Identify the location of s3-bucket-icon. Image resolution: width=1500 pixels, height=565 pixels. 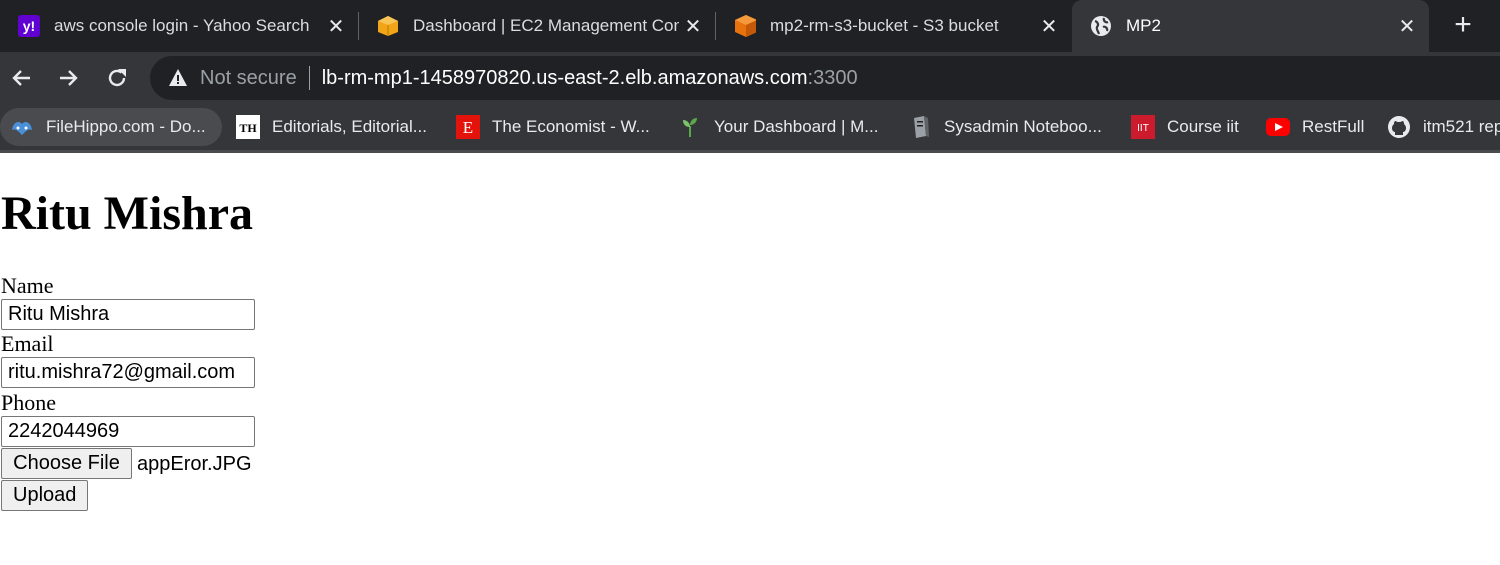
(745, 26).